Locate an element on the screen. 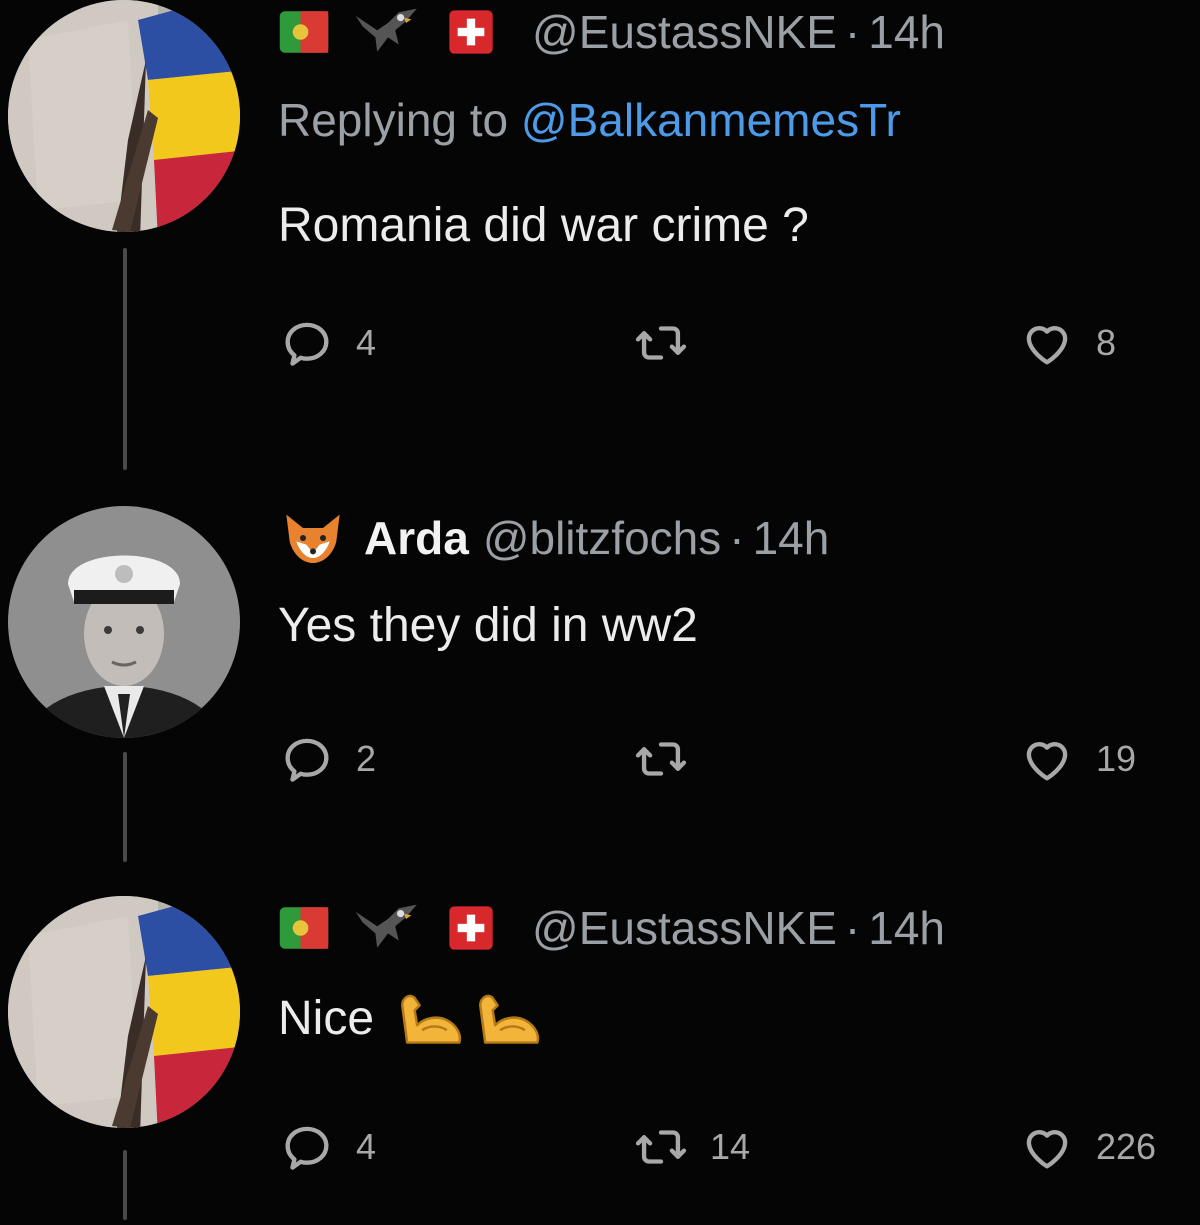 Image resolution: width=1200 pixels, height=1225 pixels. tweet-header: Arda @blitzfochs · 14h is located at coordinates (729, 538).